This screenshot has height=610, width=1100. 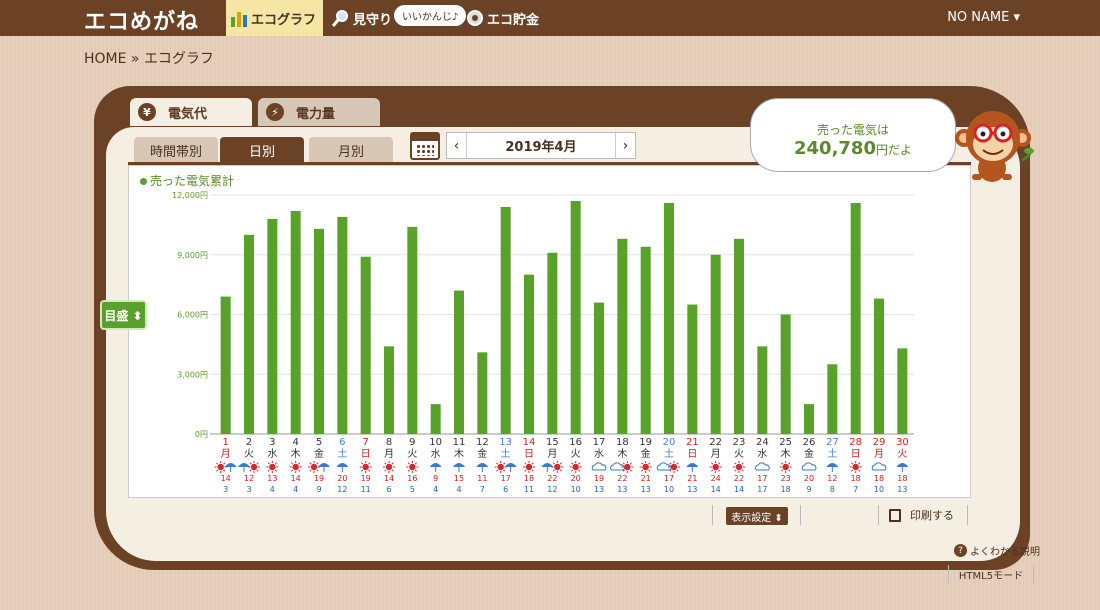 What do you see at coordinates (225, 442) in the screenshot?
I see `x-day-label: 1` at bounding box center [225, 442].